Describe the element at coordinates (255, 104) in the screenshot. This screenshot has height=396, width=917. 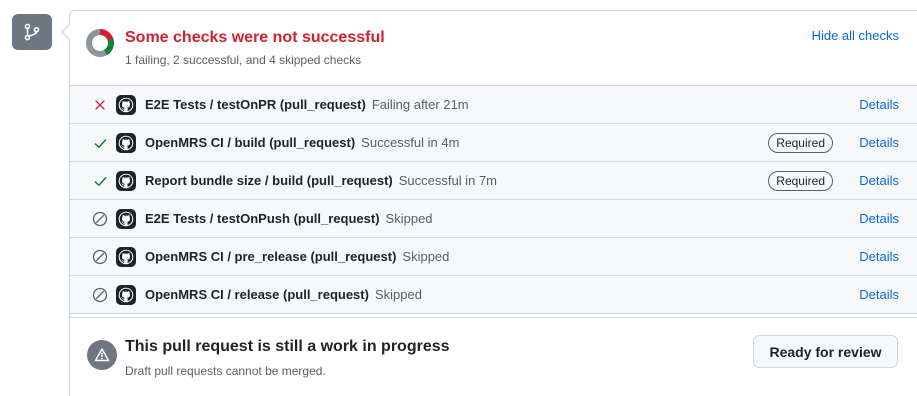
I see `check-name-text: E2E Tests / testOnPR (pull_request)` at that location.